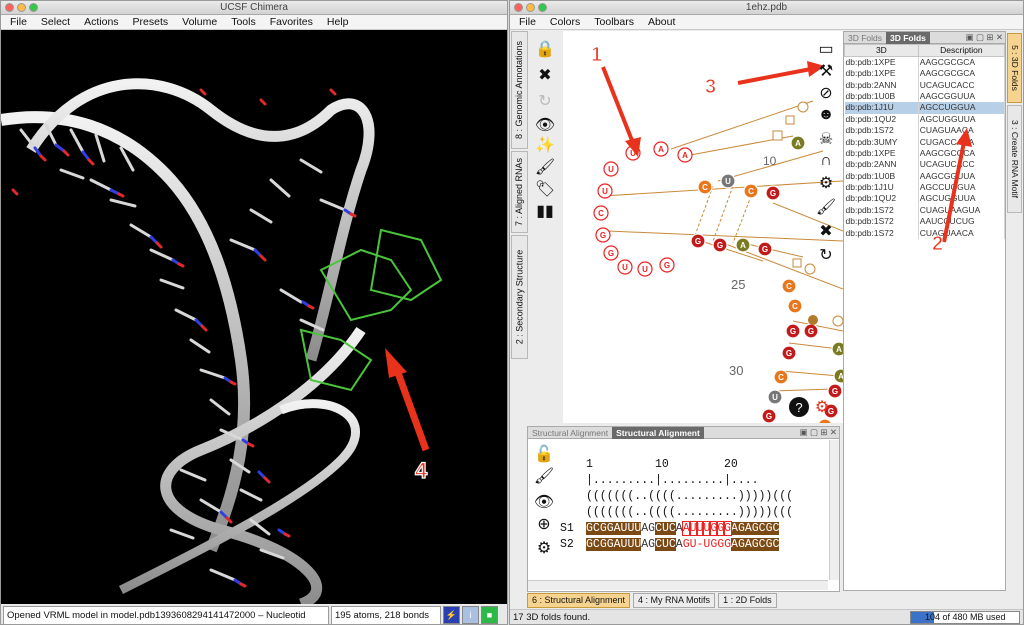 This screenshot has width=1024, height=625. Describe the element at coordinates (952, 190) in the screenshot. I see `annotation-arrow-2: 2` at that location.